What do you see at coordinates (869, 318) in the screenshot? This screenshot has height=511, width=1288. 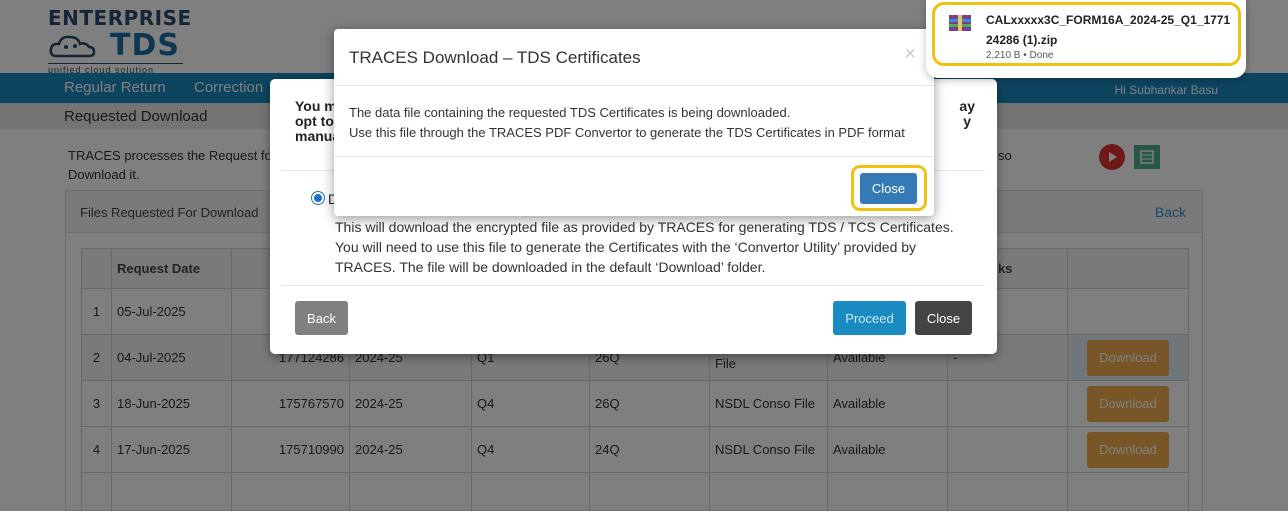 I see `proceed-button: Proceed` at bounding box center [869, 318].